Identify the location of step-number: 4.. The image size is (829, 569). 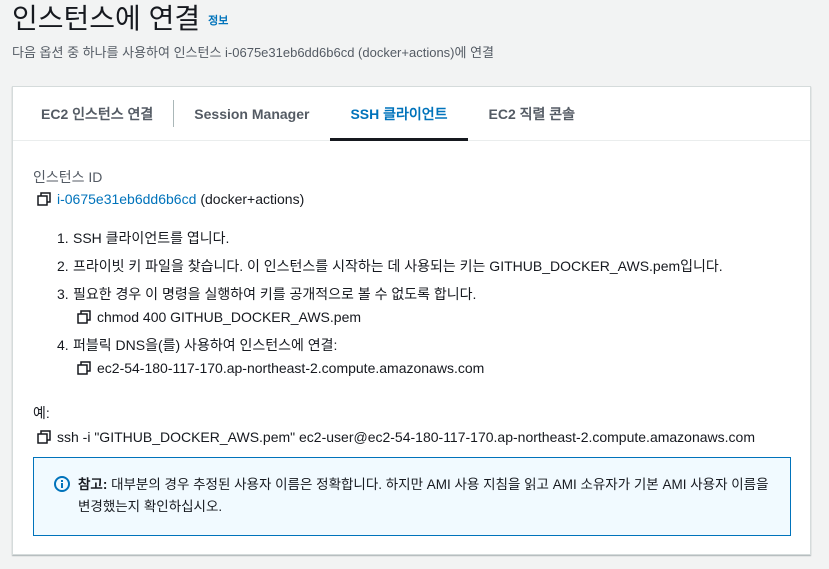
(63, 345).